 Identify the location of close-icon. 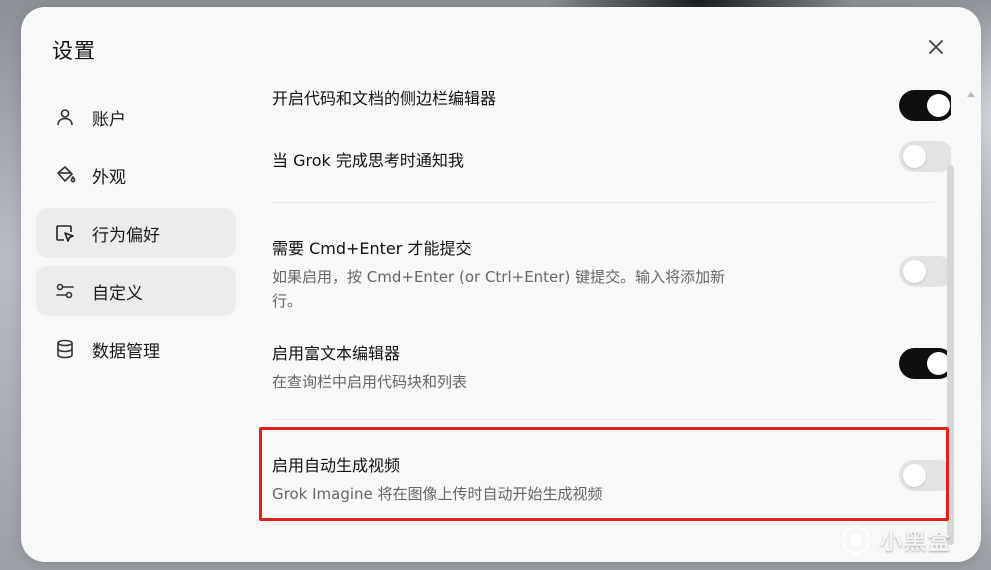
(936, 47).